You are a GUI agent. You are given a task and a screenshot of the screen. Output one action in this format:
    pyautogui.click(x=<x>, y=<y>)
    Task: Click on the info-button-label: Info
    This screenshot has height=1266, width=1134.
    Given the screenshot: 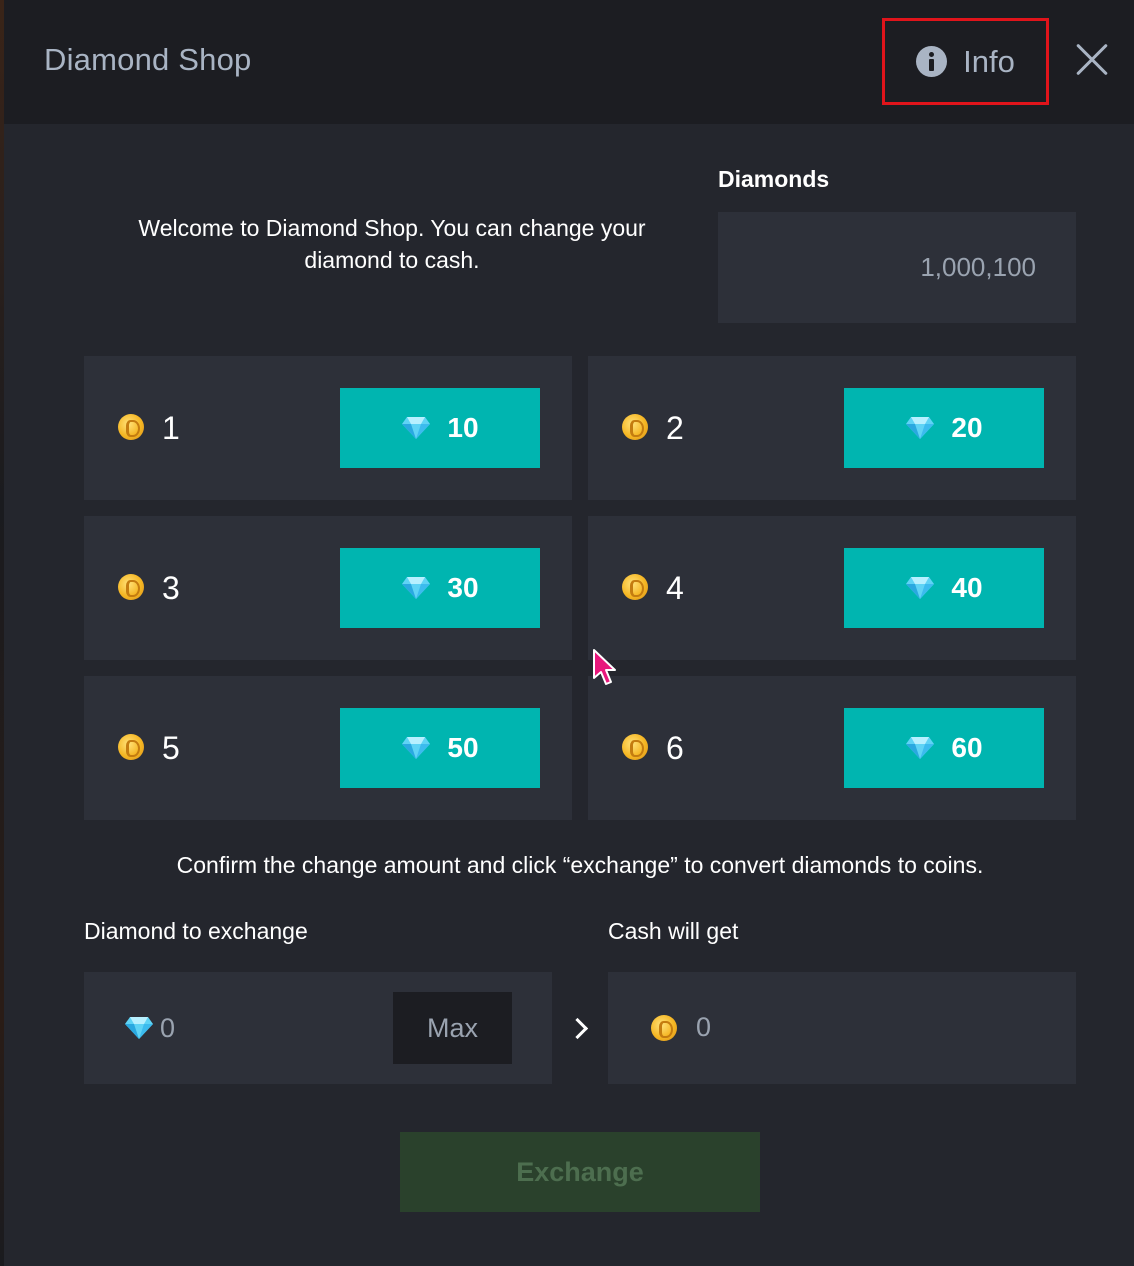 What is the action you would take?
    pyautogui.click(x=989, y=61)
    